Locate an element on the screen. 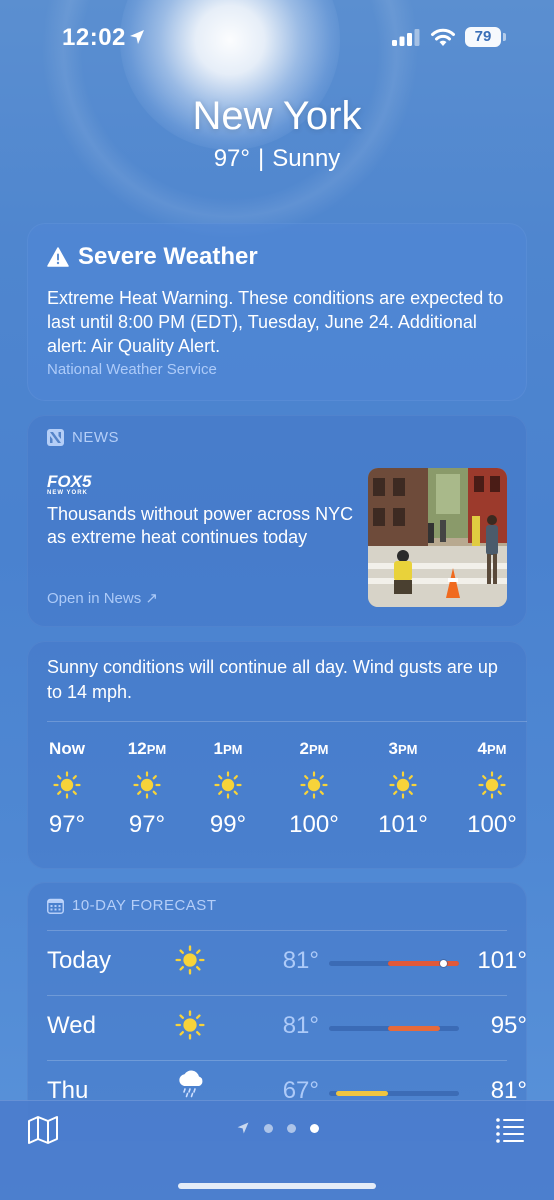 The image size is (554, 1200). news-thumbnail-image is located at coordinates (437, 537).